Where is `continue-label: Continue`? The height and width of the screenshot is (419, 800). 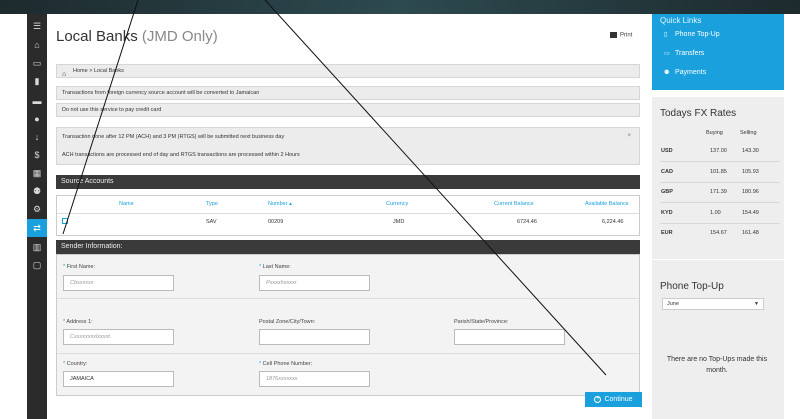
continue-label: Continue is located at coordinates (618, 399).